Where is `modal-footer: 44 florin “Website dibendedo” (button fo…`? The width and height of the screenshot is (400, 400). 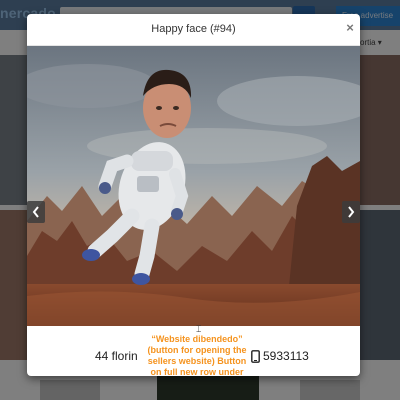
modal-footer: 44 florin “Website dibendedo” (button fo… is located at coordinates (193, 351).